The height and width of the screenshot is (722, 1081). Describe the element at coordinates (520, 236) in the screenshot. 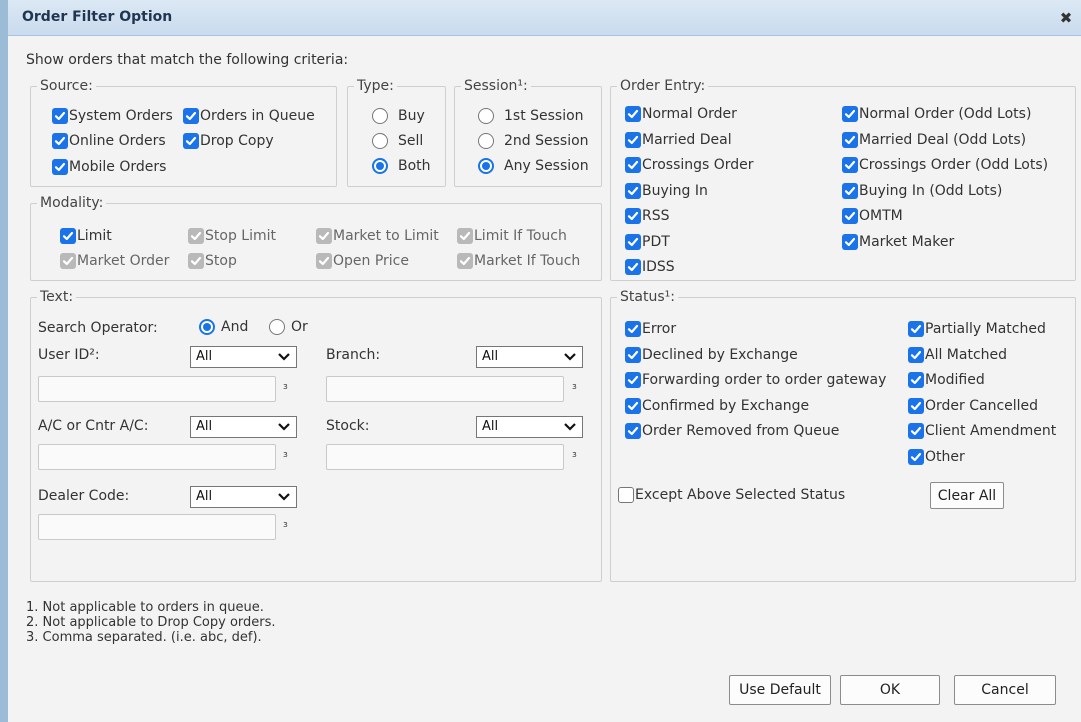

I see `modality-limit-if-touch-checkbox-label: Limit If Touch` at that location.